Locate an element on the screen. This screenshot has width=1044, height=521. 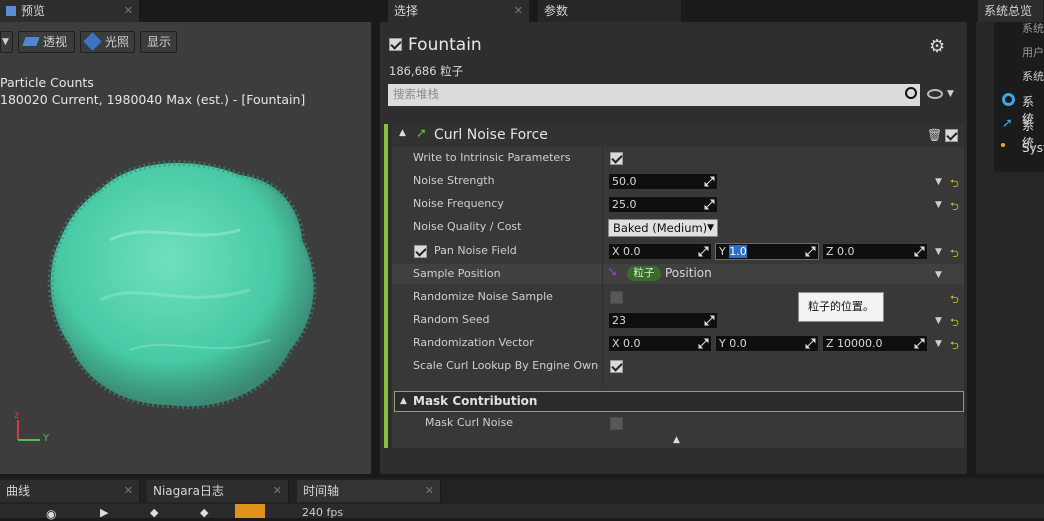
particle-count: 186,686 粒子 is located at coordinates (426, 71).